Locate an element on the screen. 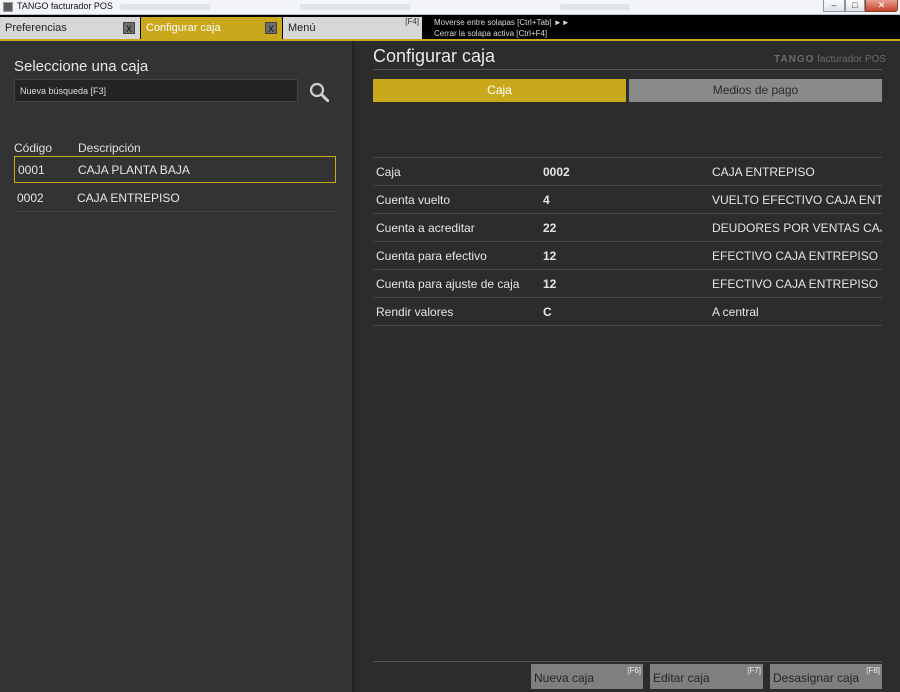 Image resolution: width=900 pixels, height=692 pixels. button-label: Nueva caja is located at coordinates (564, 678).